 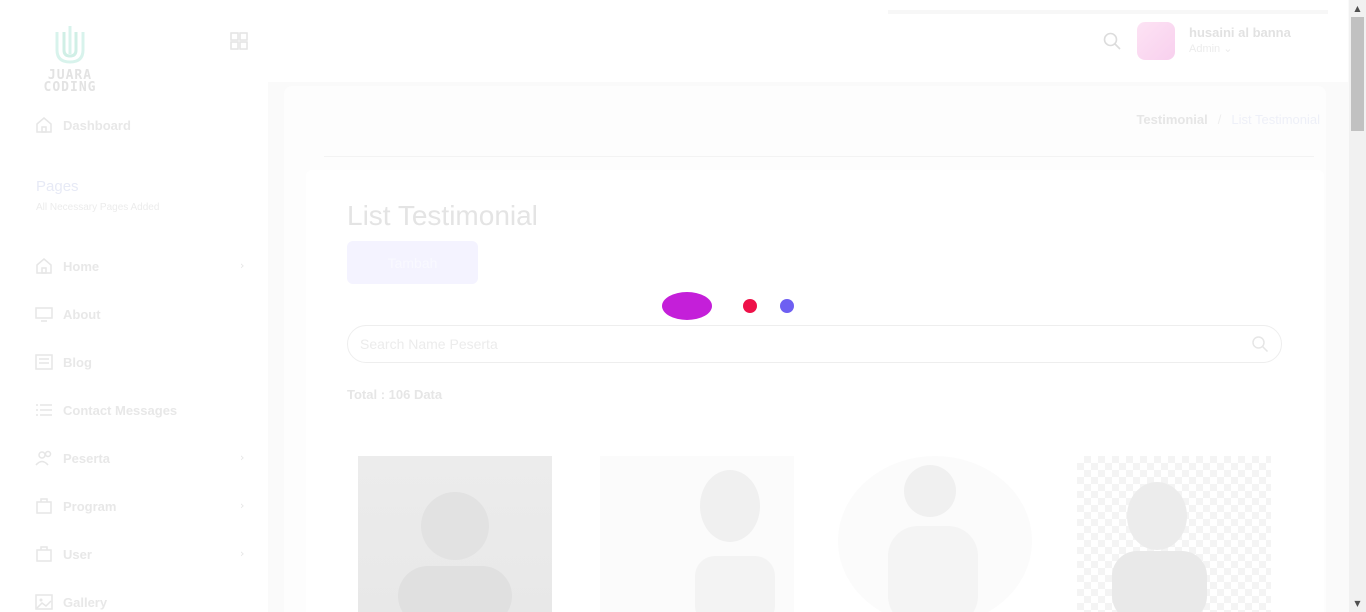 I want to click on sidebar-item-blog: Blog, so click(x=141, y=362).